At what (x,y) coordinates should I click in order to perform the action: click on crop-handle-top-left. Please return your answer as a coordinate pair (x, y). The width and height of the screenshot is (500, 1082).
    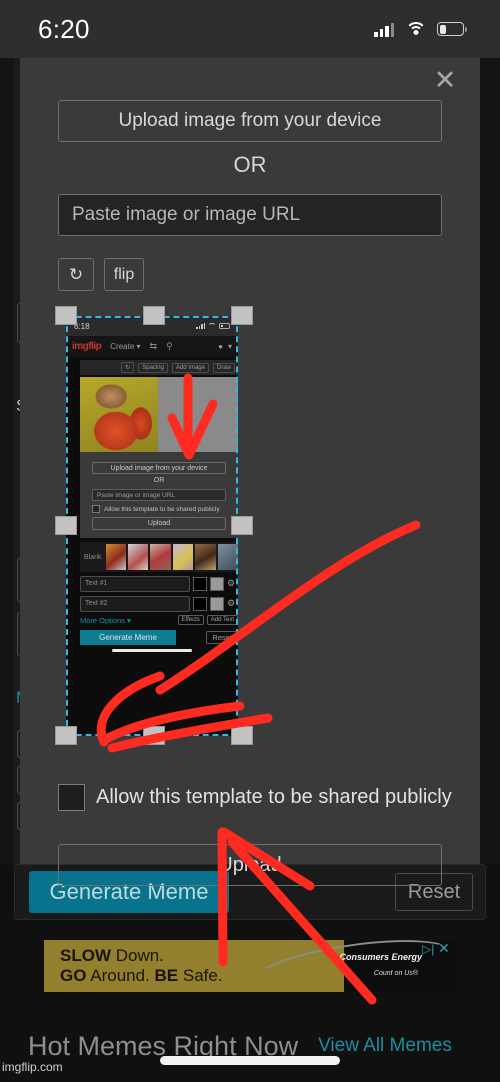
    Looking at the image, I should click on (66, 315).